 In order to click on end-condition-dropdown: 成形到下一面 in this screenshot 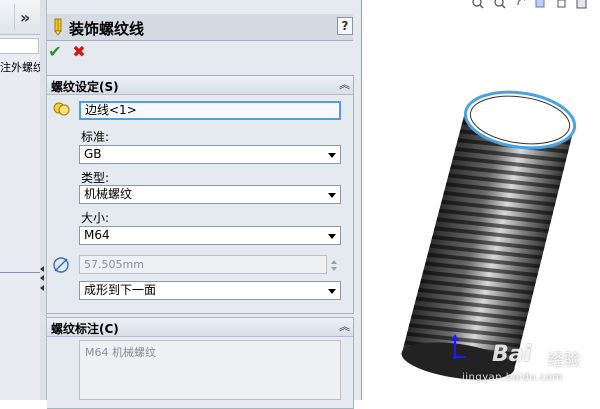, I will do `click(210, 290)`.